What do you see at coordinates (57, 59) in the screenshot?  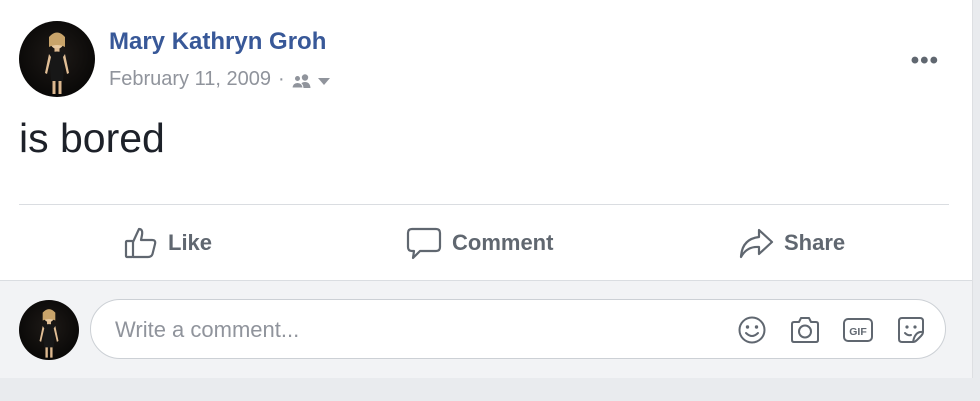 I see `author-avatar` at bounding box center [57, 59].